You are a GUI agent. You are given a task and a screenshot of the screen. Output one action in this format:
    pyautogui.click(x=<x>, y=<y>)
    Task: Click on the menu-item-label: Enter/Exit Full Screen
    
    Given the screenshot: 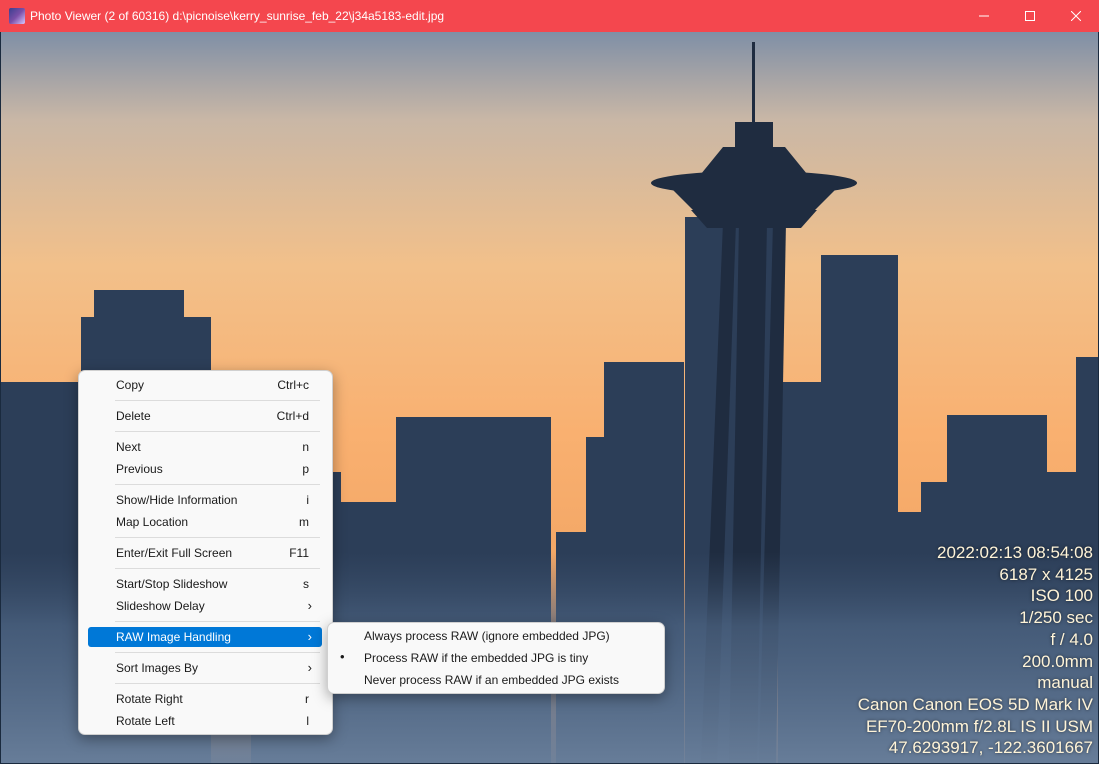 What is the action you would take?
    pyautogui.click(x=174, y=553)
    